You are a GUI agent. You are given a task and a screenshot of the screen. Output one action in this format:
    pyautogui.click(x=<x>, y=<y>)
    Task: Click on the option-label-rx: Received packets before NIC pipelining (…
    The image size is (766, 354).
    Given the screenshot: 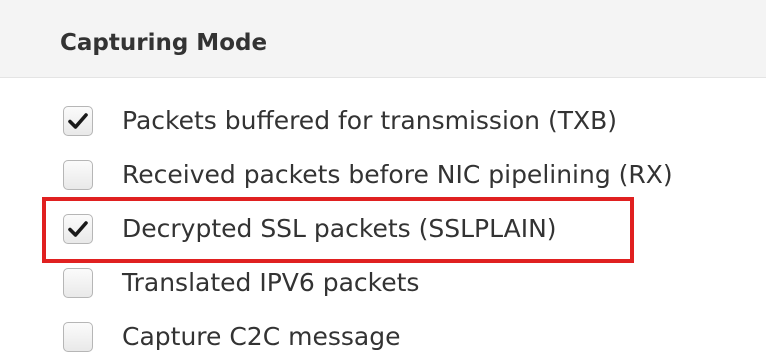 What is the action you would take?
    pyautogui.click(x=397, y=174)
    